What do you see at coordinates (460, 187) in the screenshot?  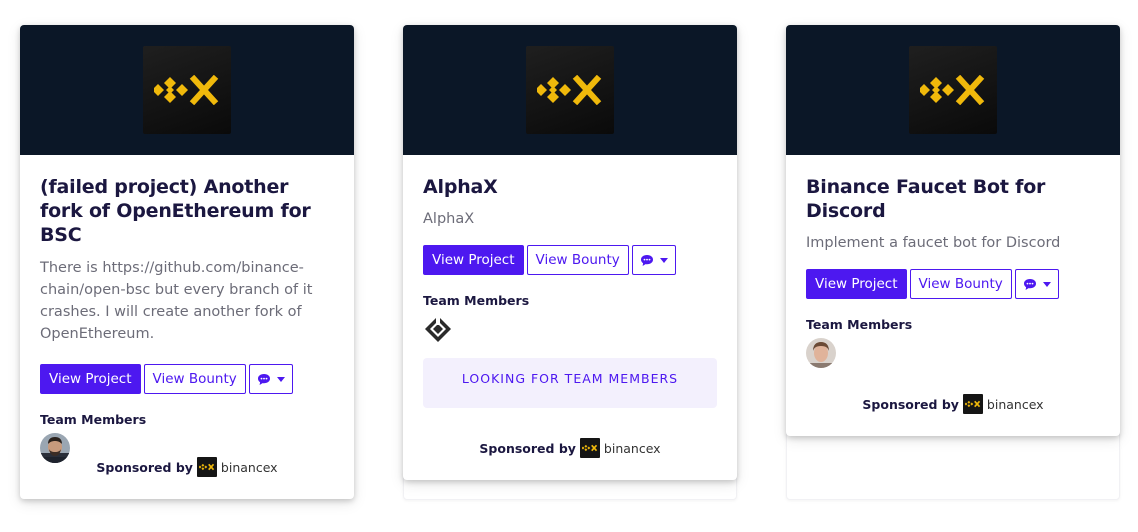 I see `project-title: AlphaX` at bounding box center [460, 187].